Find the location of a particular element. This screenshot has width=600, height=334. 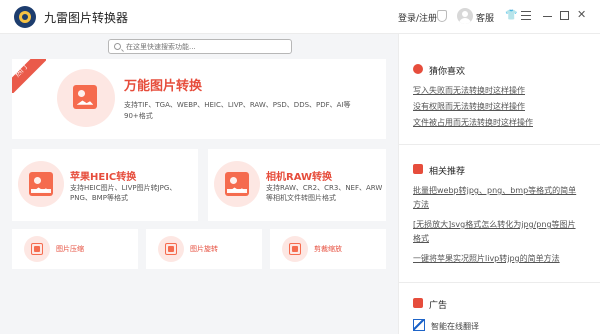

sidebar-link: 没有权限而无法转换时这样操作 is located at coordinates (498, 107).